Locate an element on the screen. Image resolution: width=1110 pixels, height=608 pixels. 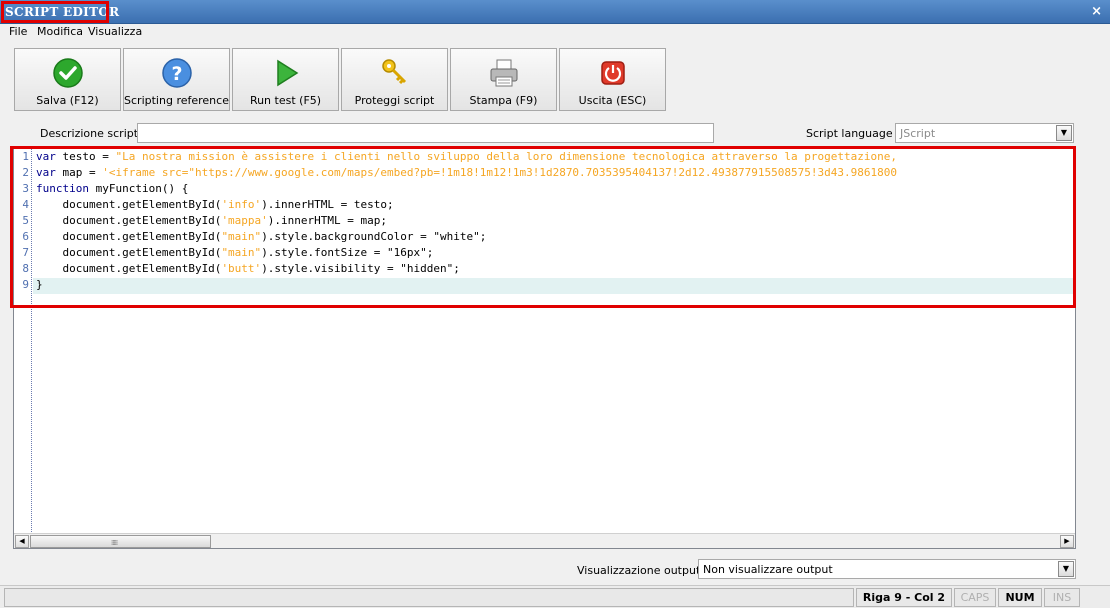
help-icon: ? is located at coordinates (177, 73).